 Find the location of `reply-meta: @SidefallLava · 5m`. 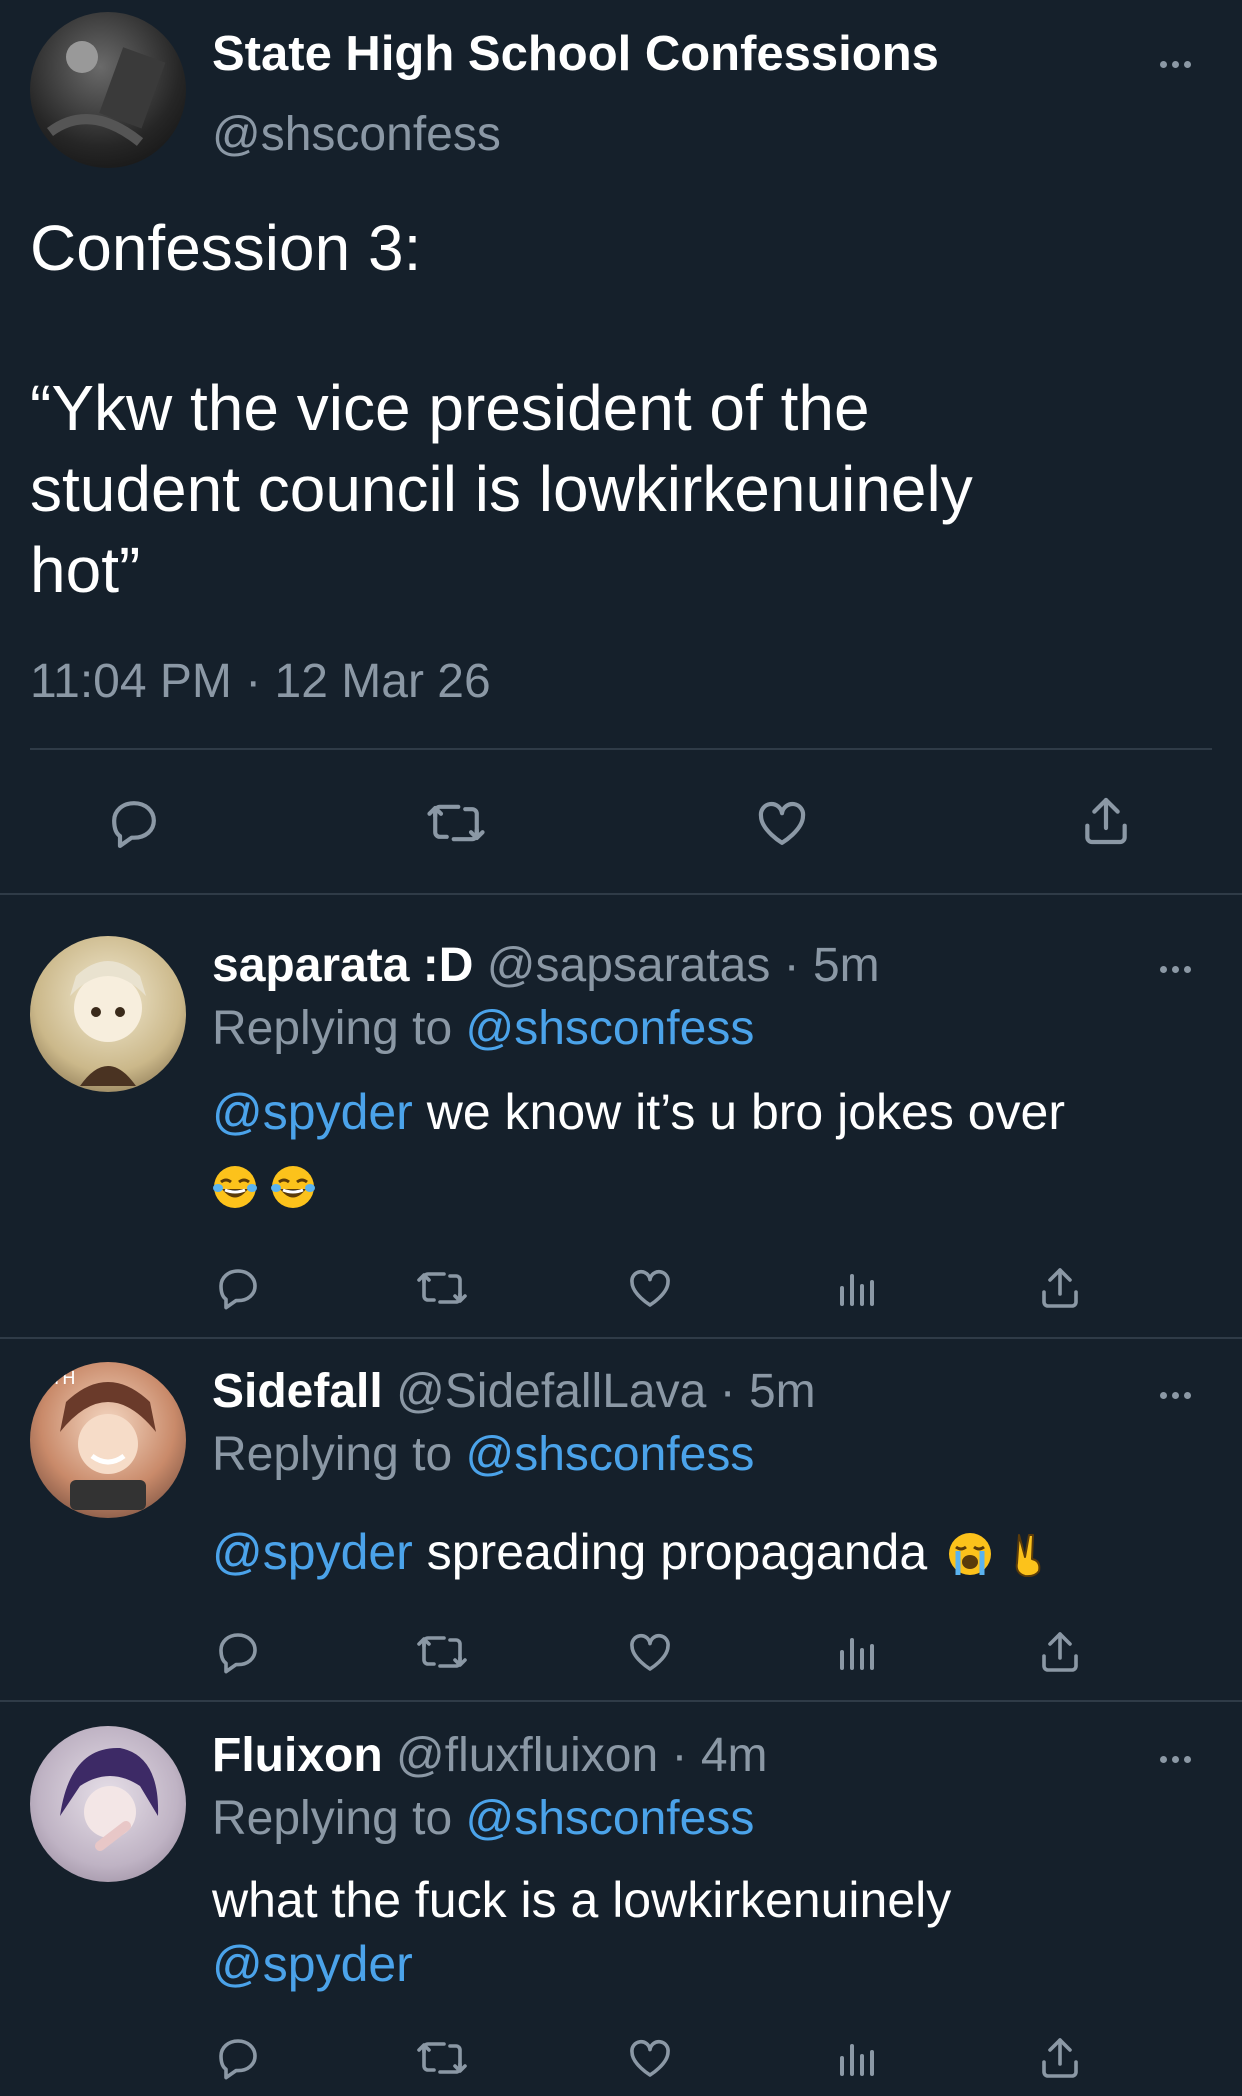

reply-meta: @SidefallLava · 5m is located at coordinates (606, 1391).